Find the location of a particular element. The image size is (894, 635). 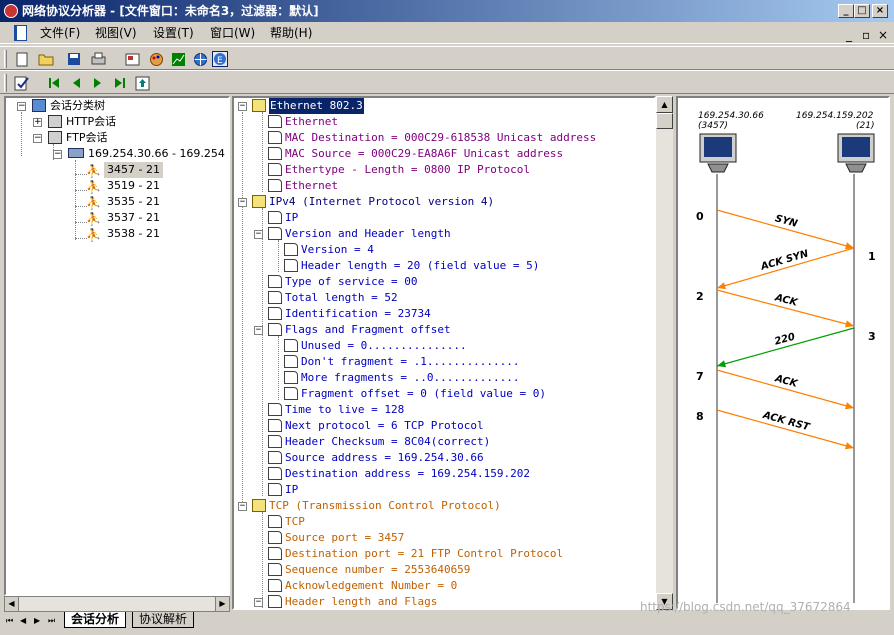

menu-bar: 文件(F) 视图(V) 设置(T) 窗口(W) 帮助(H) is located at coordinates (447, 33).